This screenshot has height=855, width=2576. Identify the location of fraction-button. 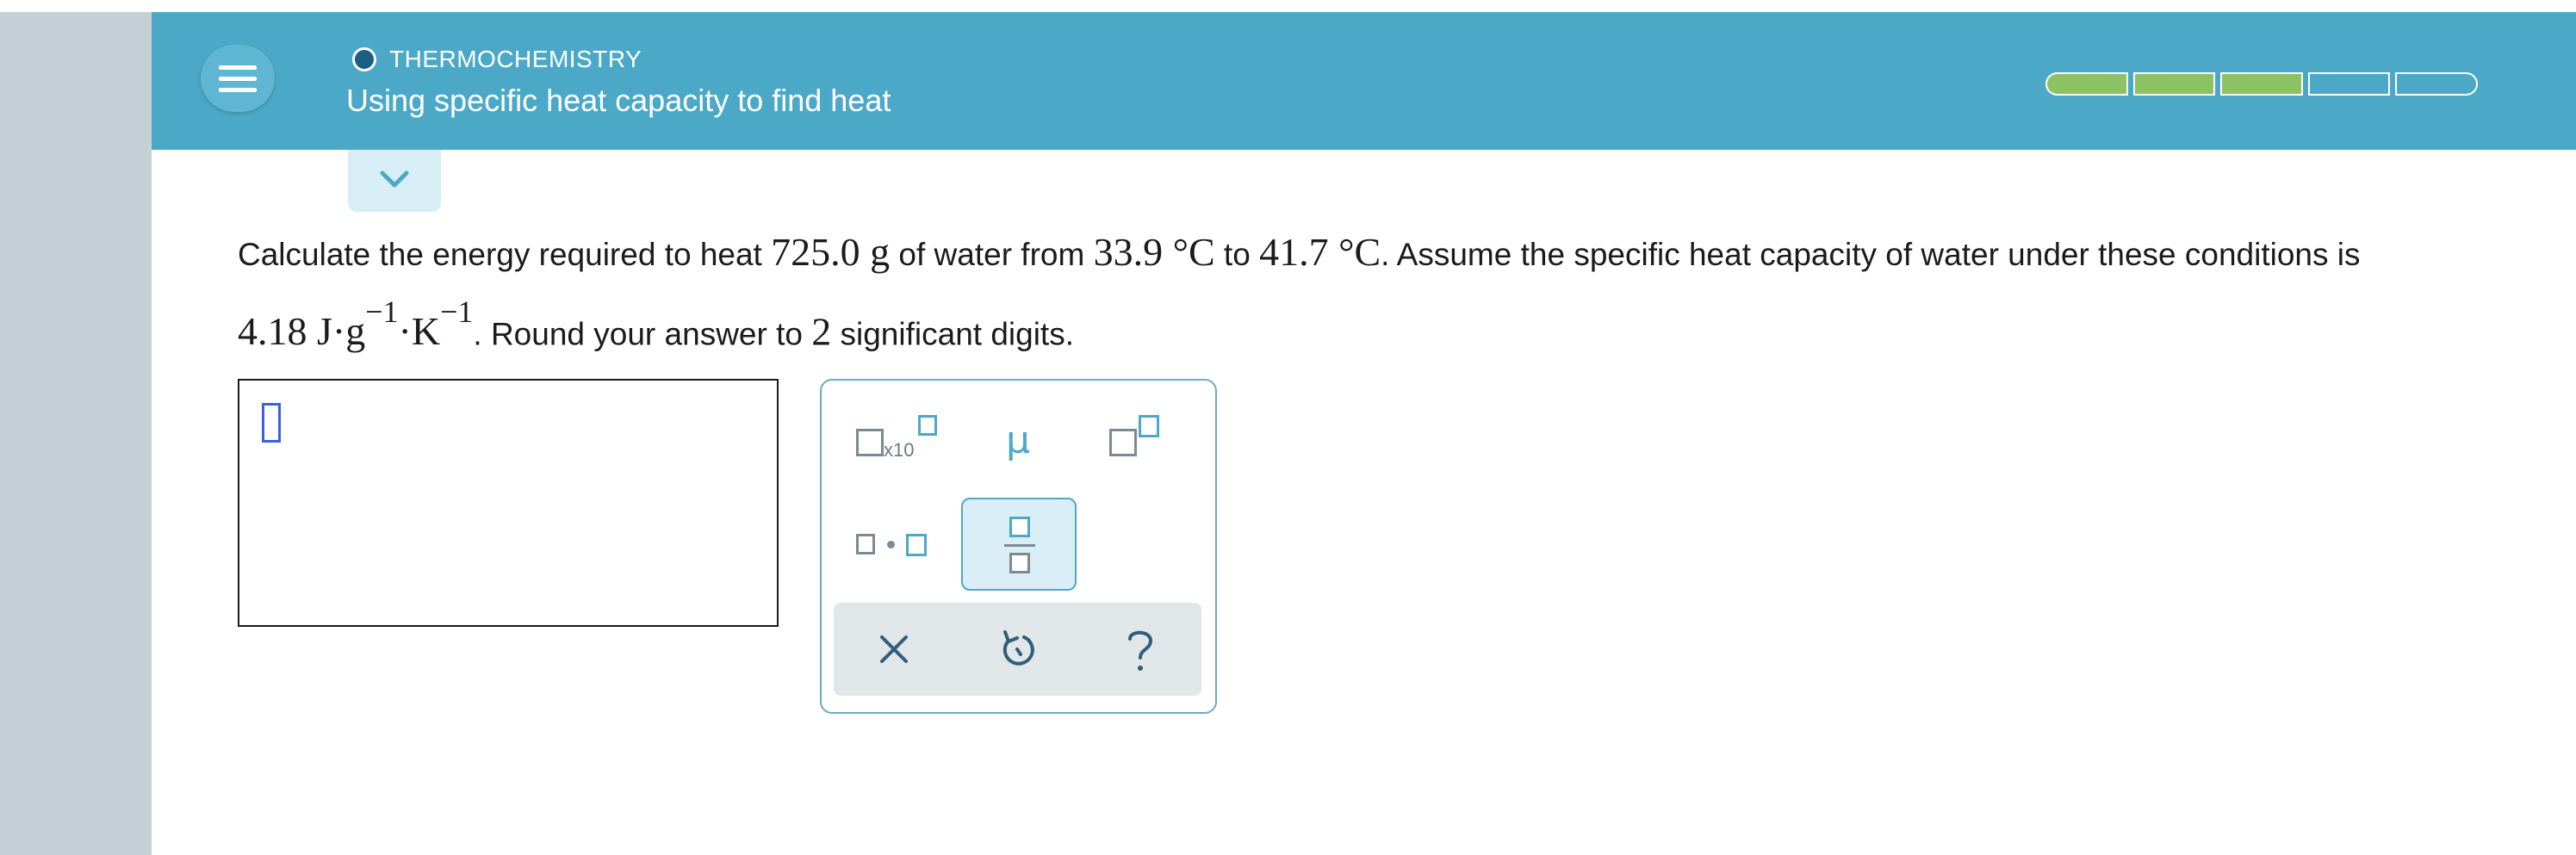
(1019, 544).